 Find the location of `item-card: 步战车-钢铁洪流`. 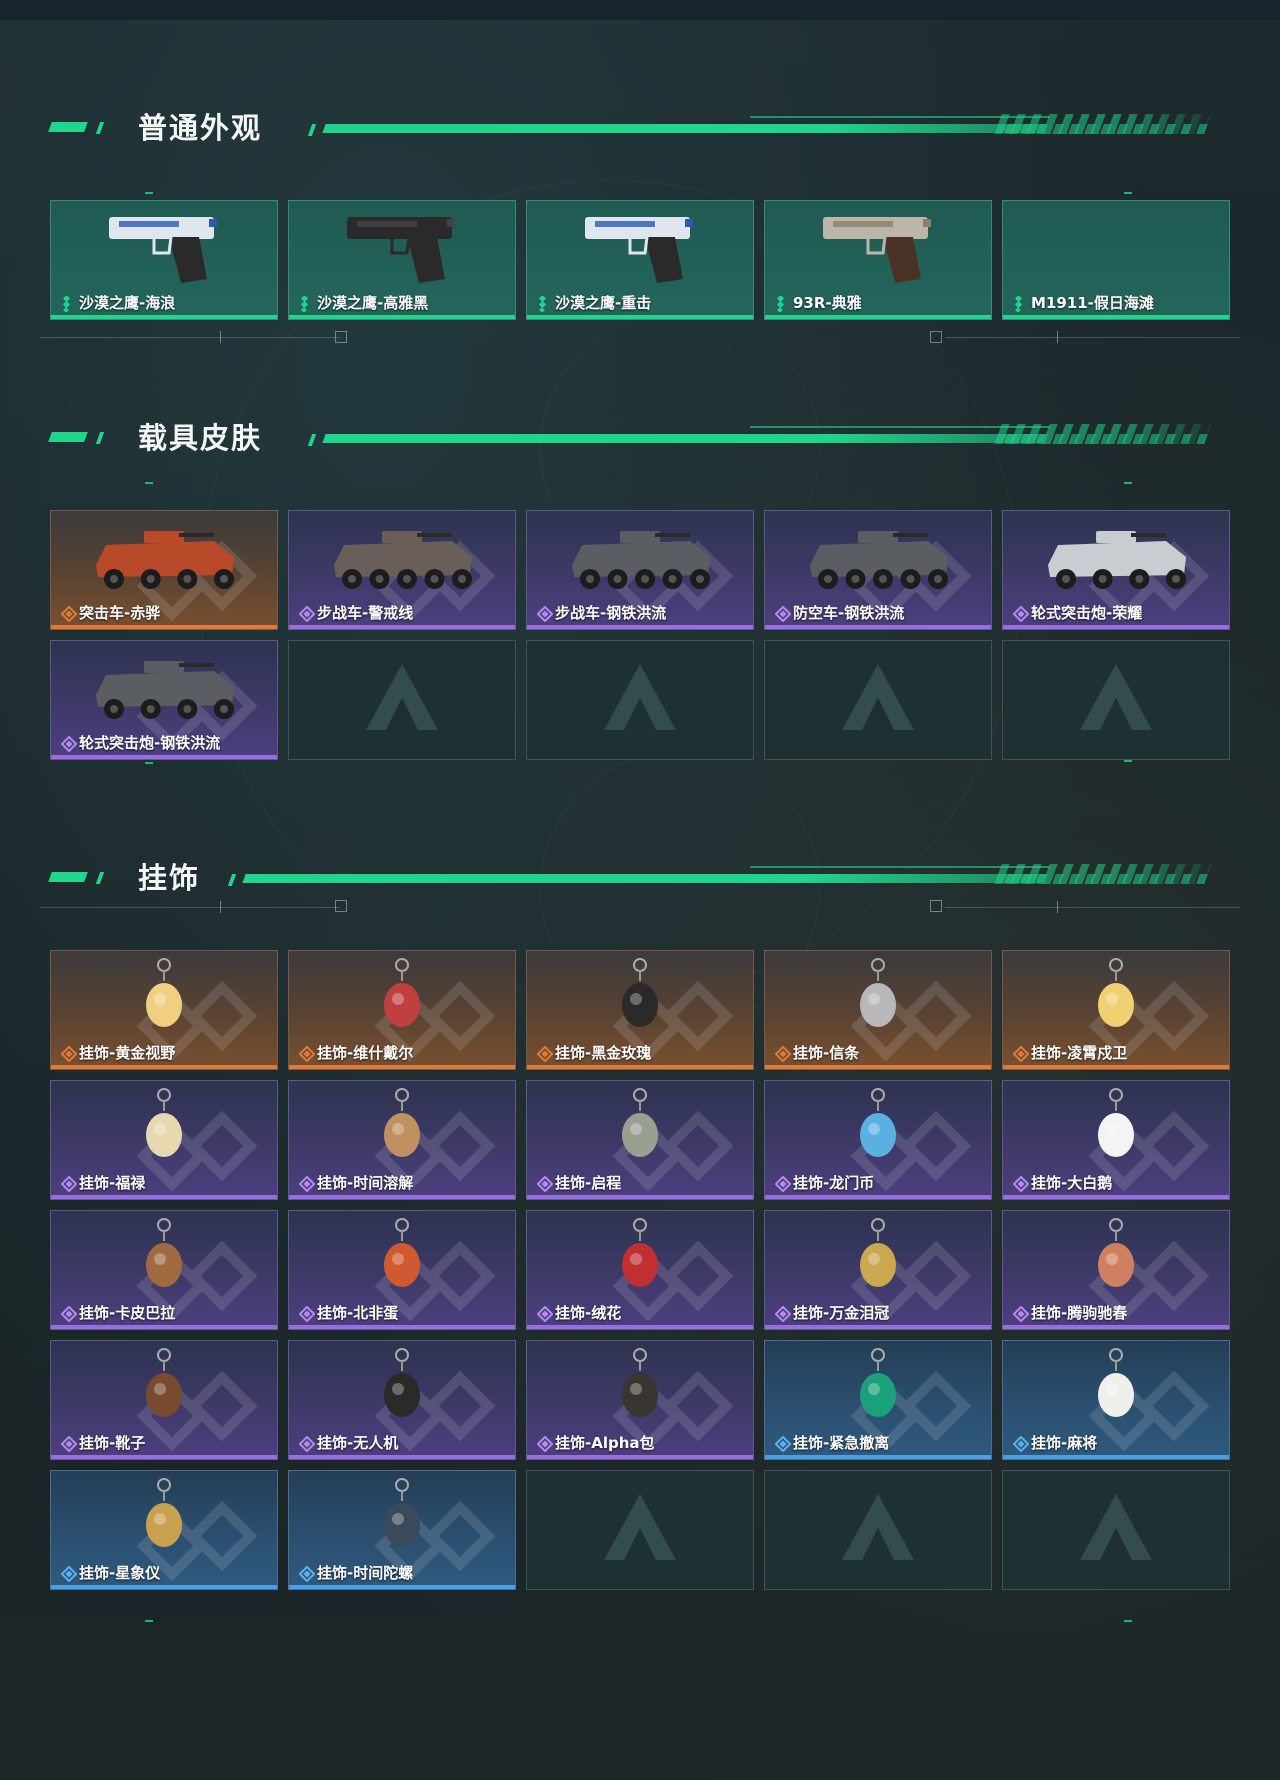

item-card: 步战车-钢铁洪流 is located at coordinates (640, 570).